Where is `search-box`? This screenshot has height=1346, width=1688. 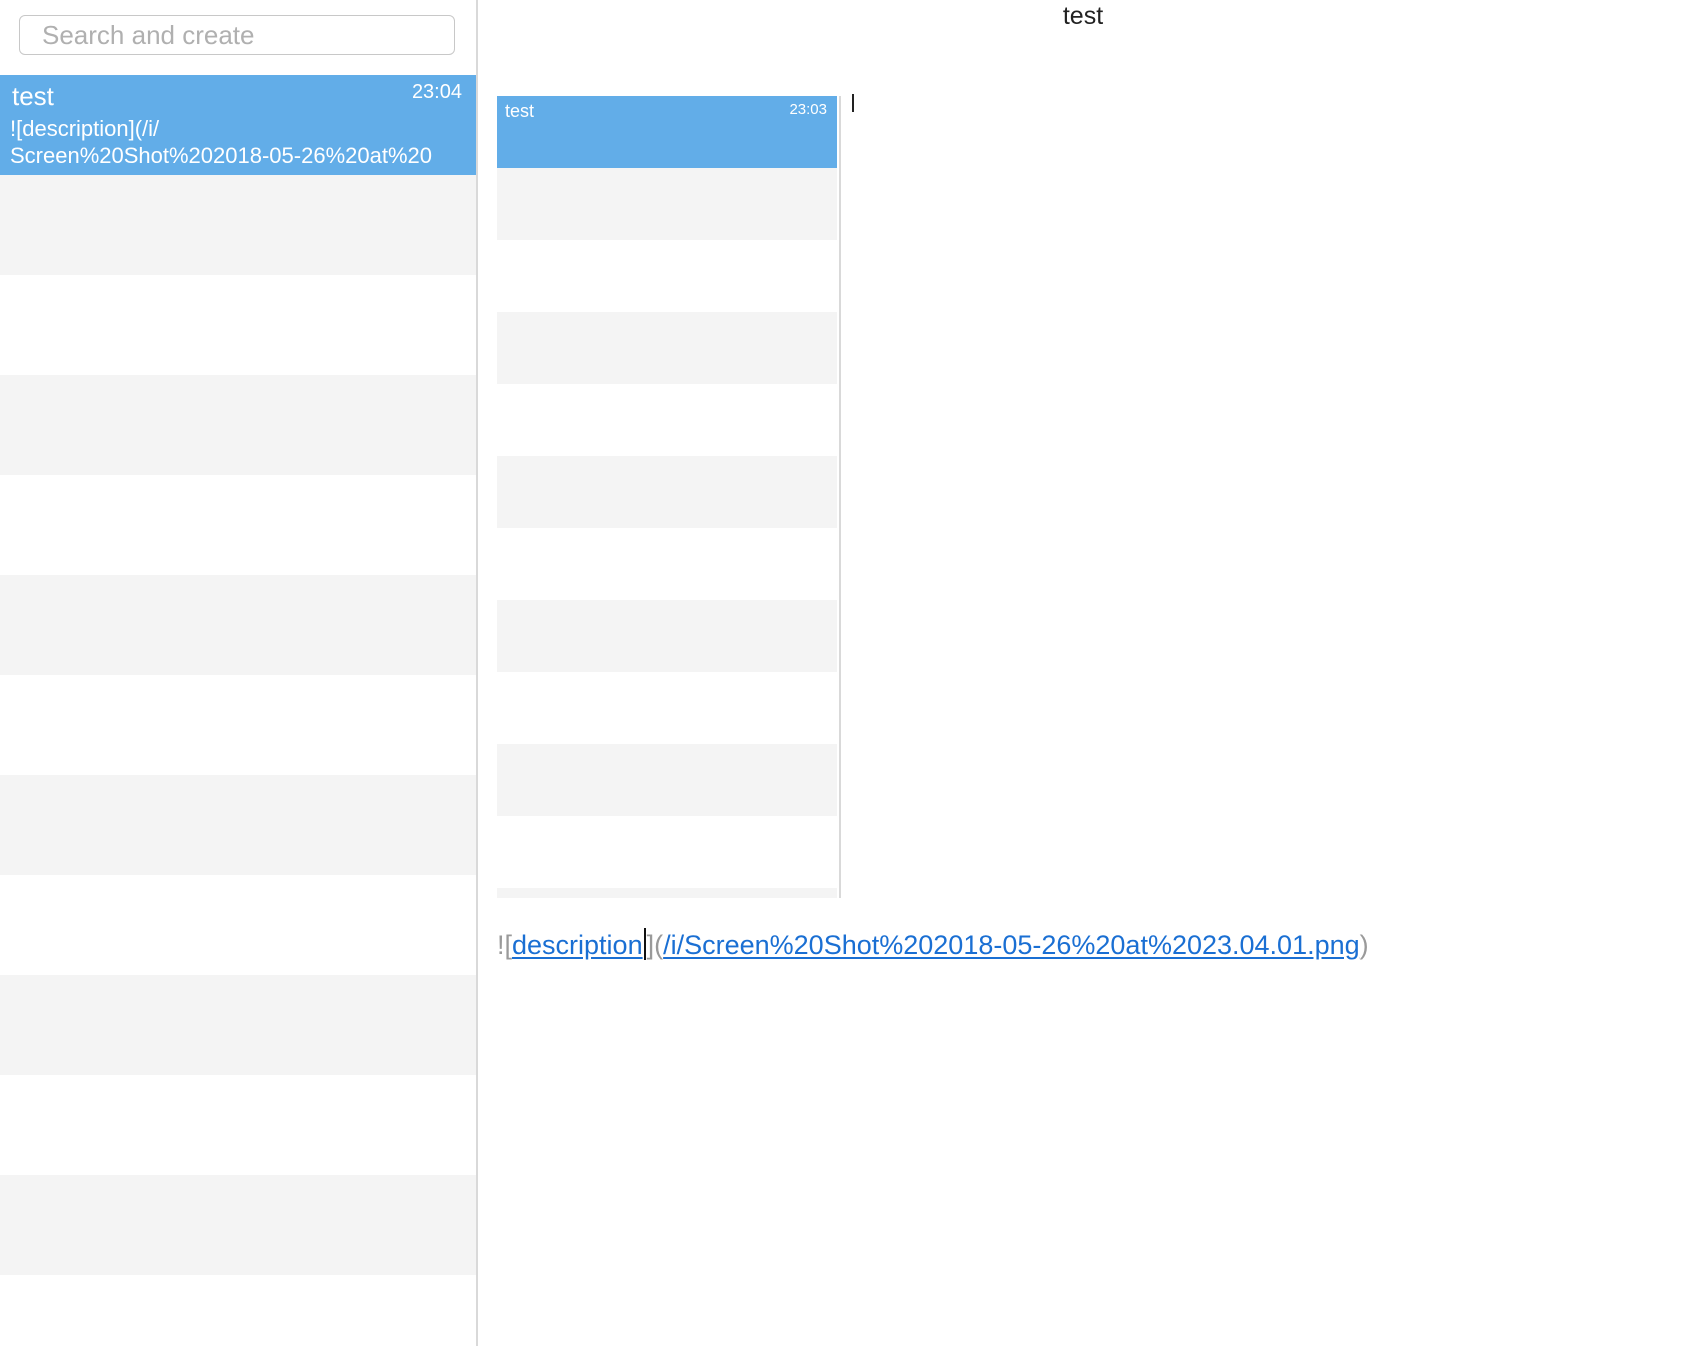
search-box is located at coordinates (237, 35).